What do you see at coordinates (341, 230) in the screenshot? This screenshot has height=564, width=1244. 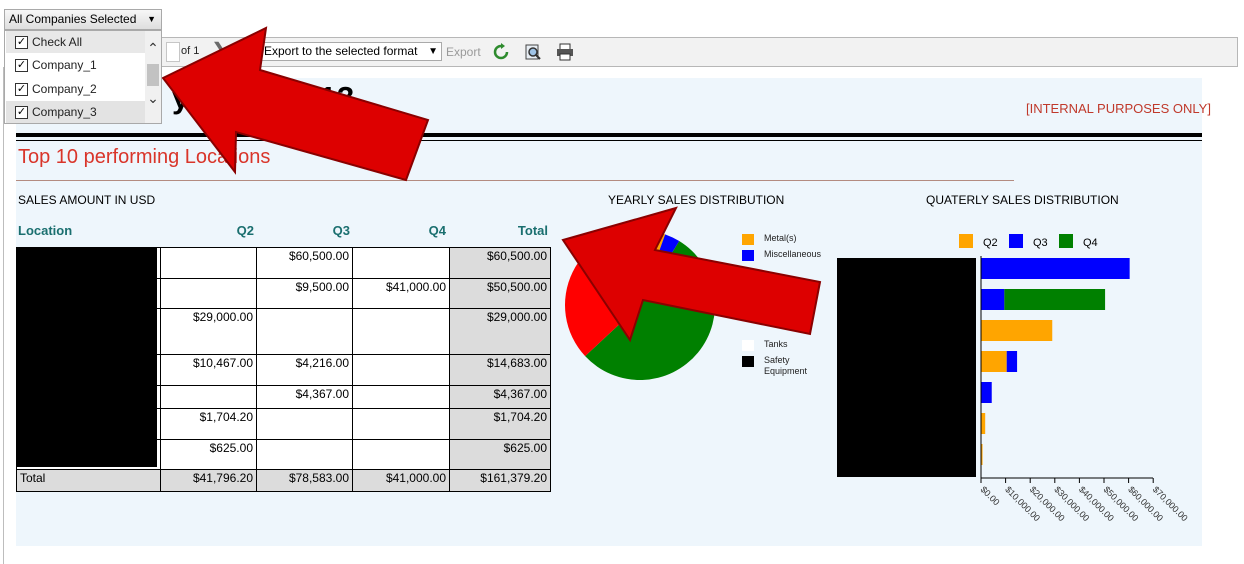 I see `header-q3: Q3` at bounding box center [341, 230].